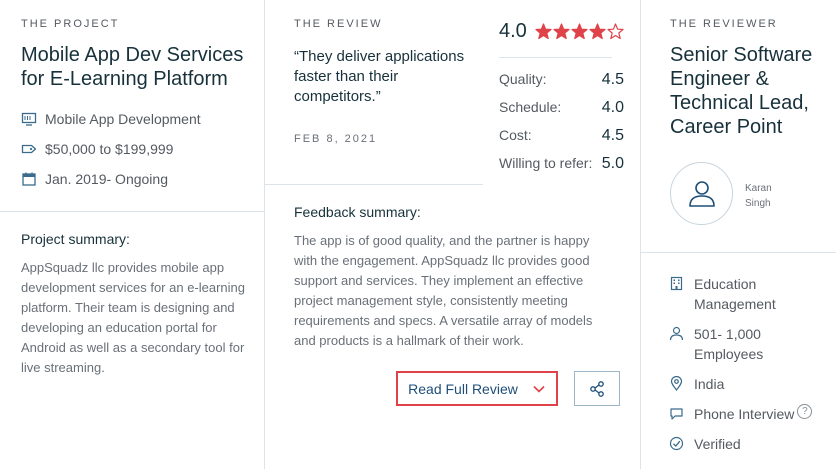 Image resolution: width=836 pixels, height=469 pixels. What do you see at coordinates (735, 304) in the screenshot?
I see `industry-line: Management` at bounding box center [735, 304].